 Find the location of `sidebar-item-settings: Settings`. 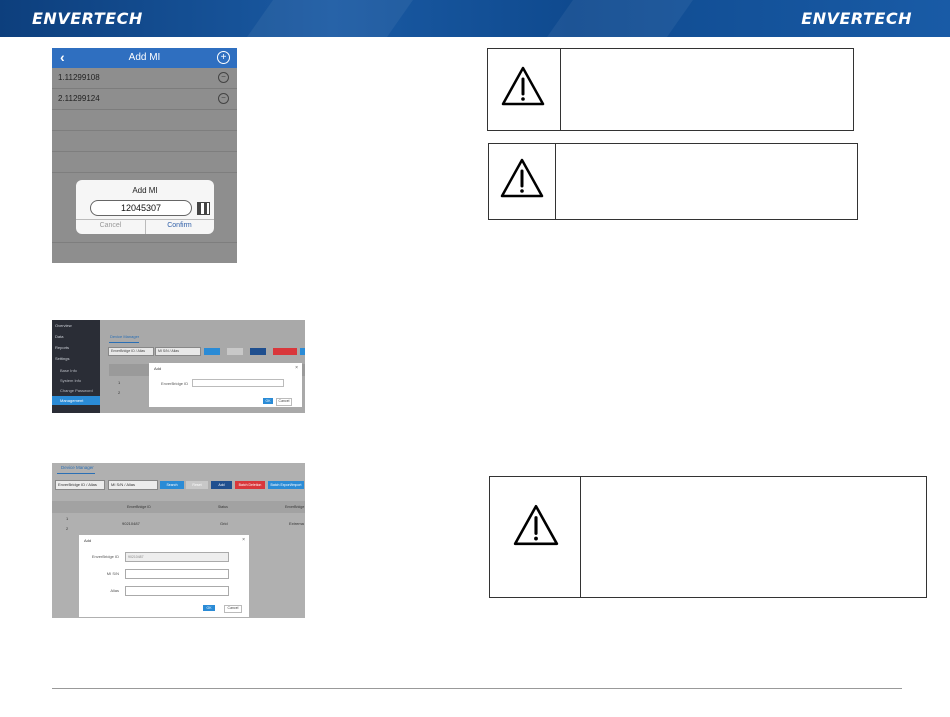

sidebar-item-settings: Settings is located at coordinates (62, 358).